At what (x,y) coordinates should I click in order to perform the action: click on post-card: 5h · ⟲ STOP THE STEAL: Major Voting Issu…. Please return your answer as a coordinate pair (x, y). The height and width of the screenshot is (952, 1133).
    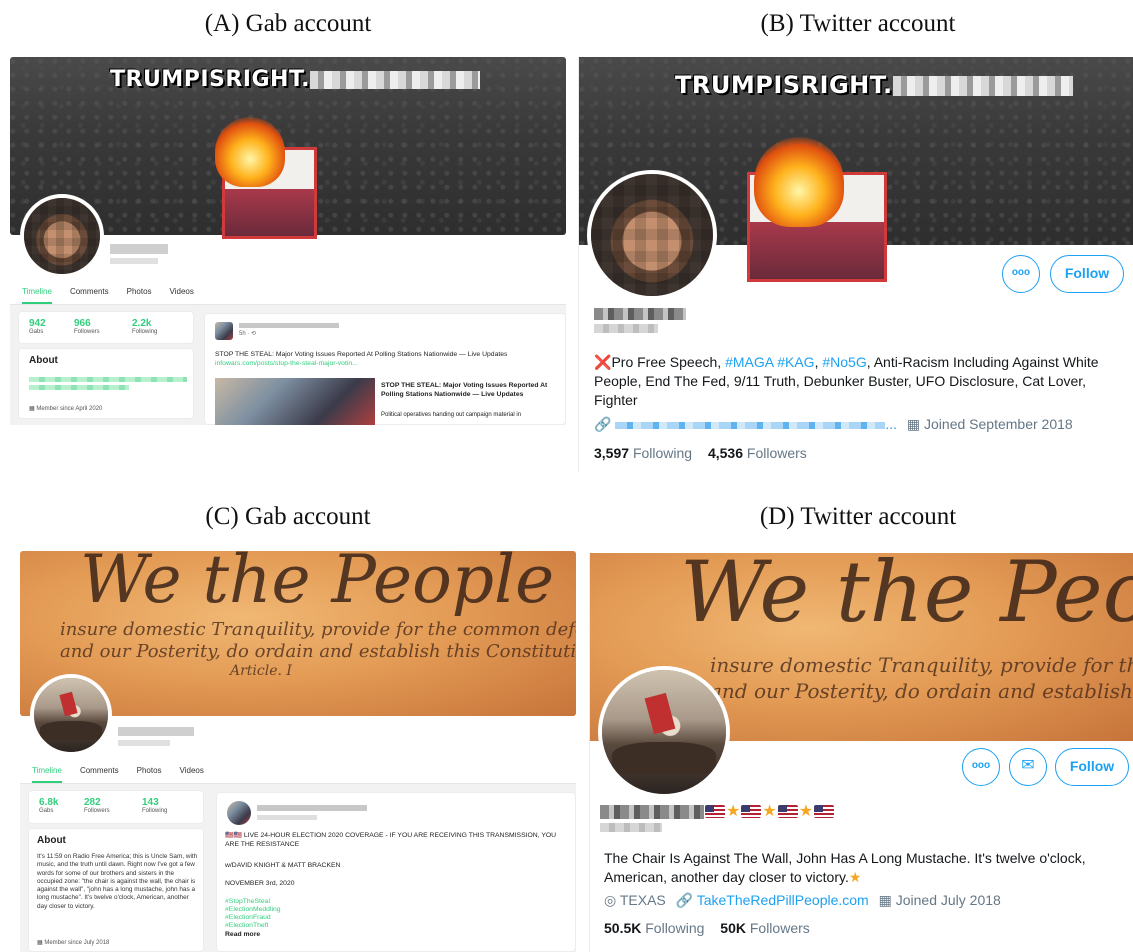
    Looking at the image, I should click on (385, 369).